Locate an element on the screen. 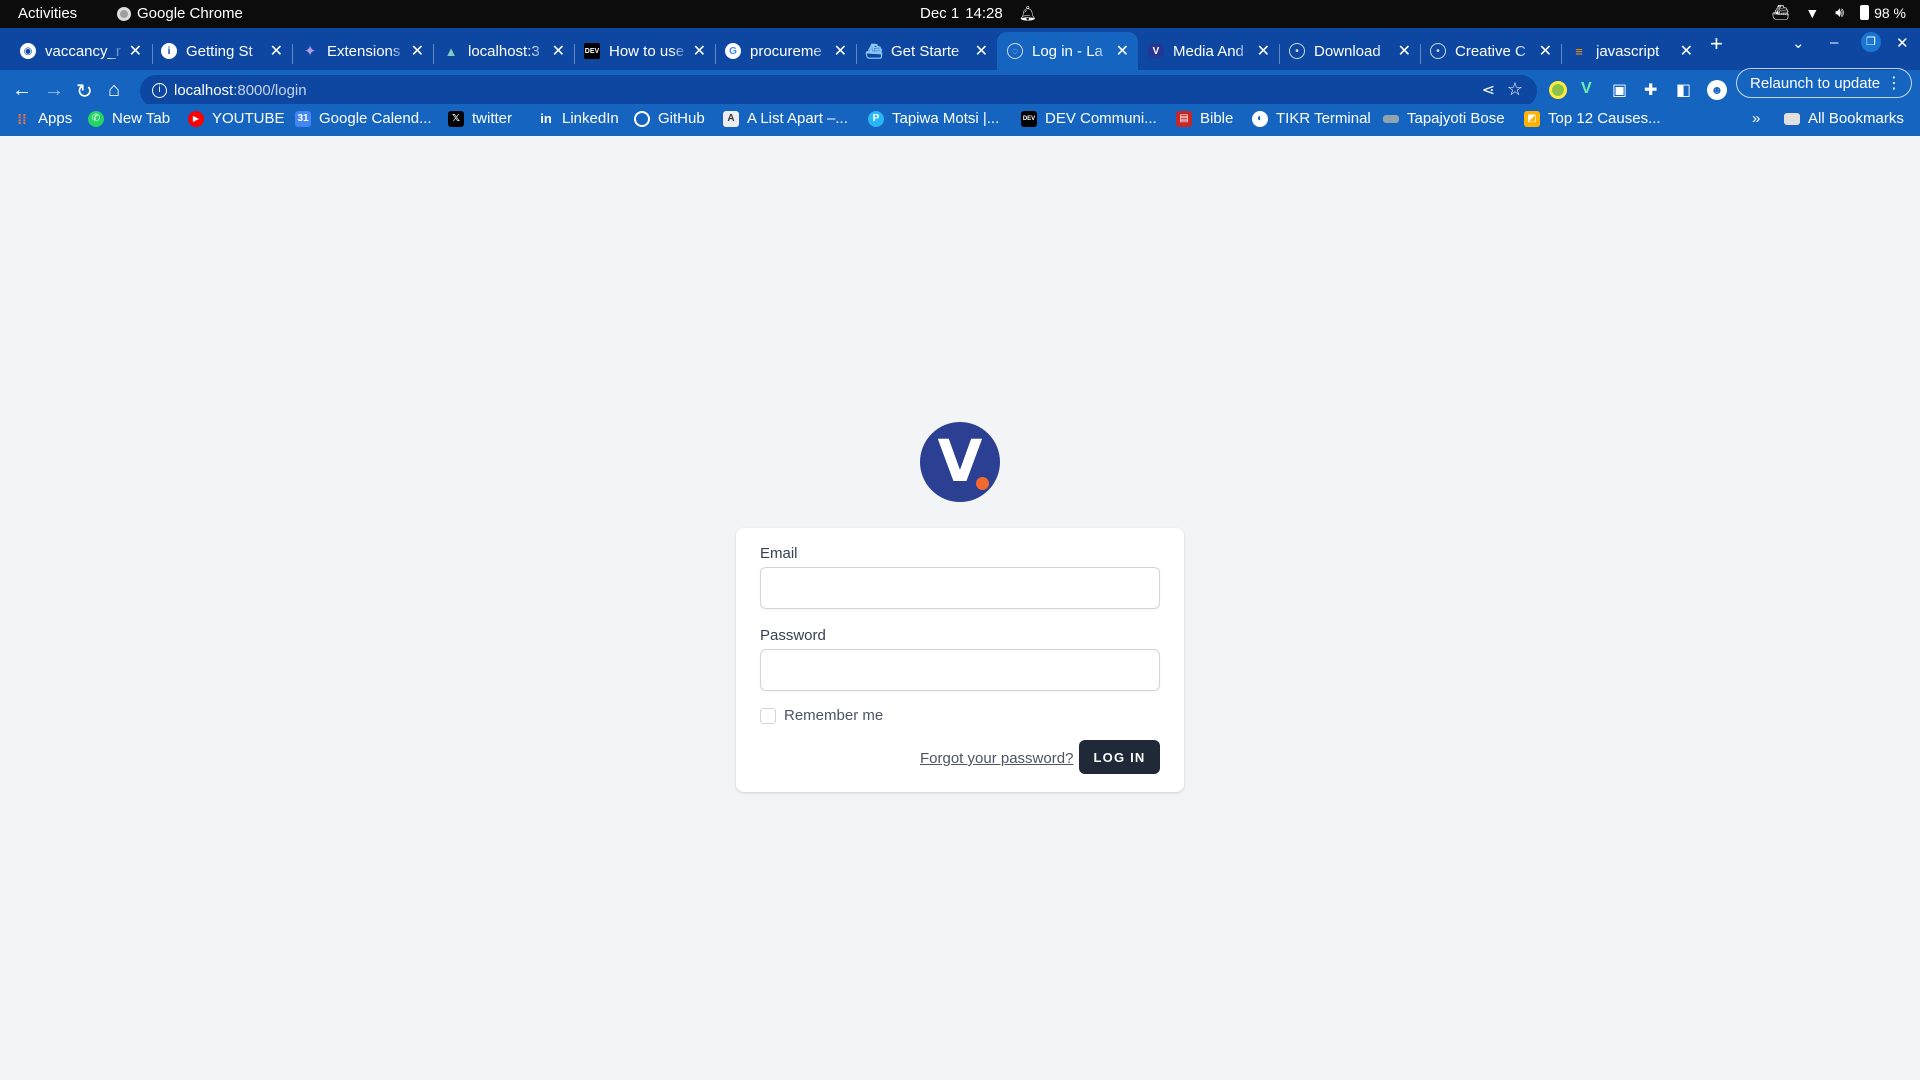 The height and width of the screenshot is (1080, 1920). extensions-puzzle-icon: ✚ is located at coordinates (1650, 90).